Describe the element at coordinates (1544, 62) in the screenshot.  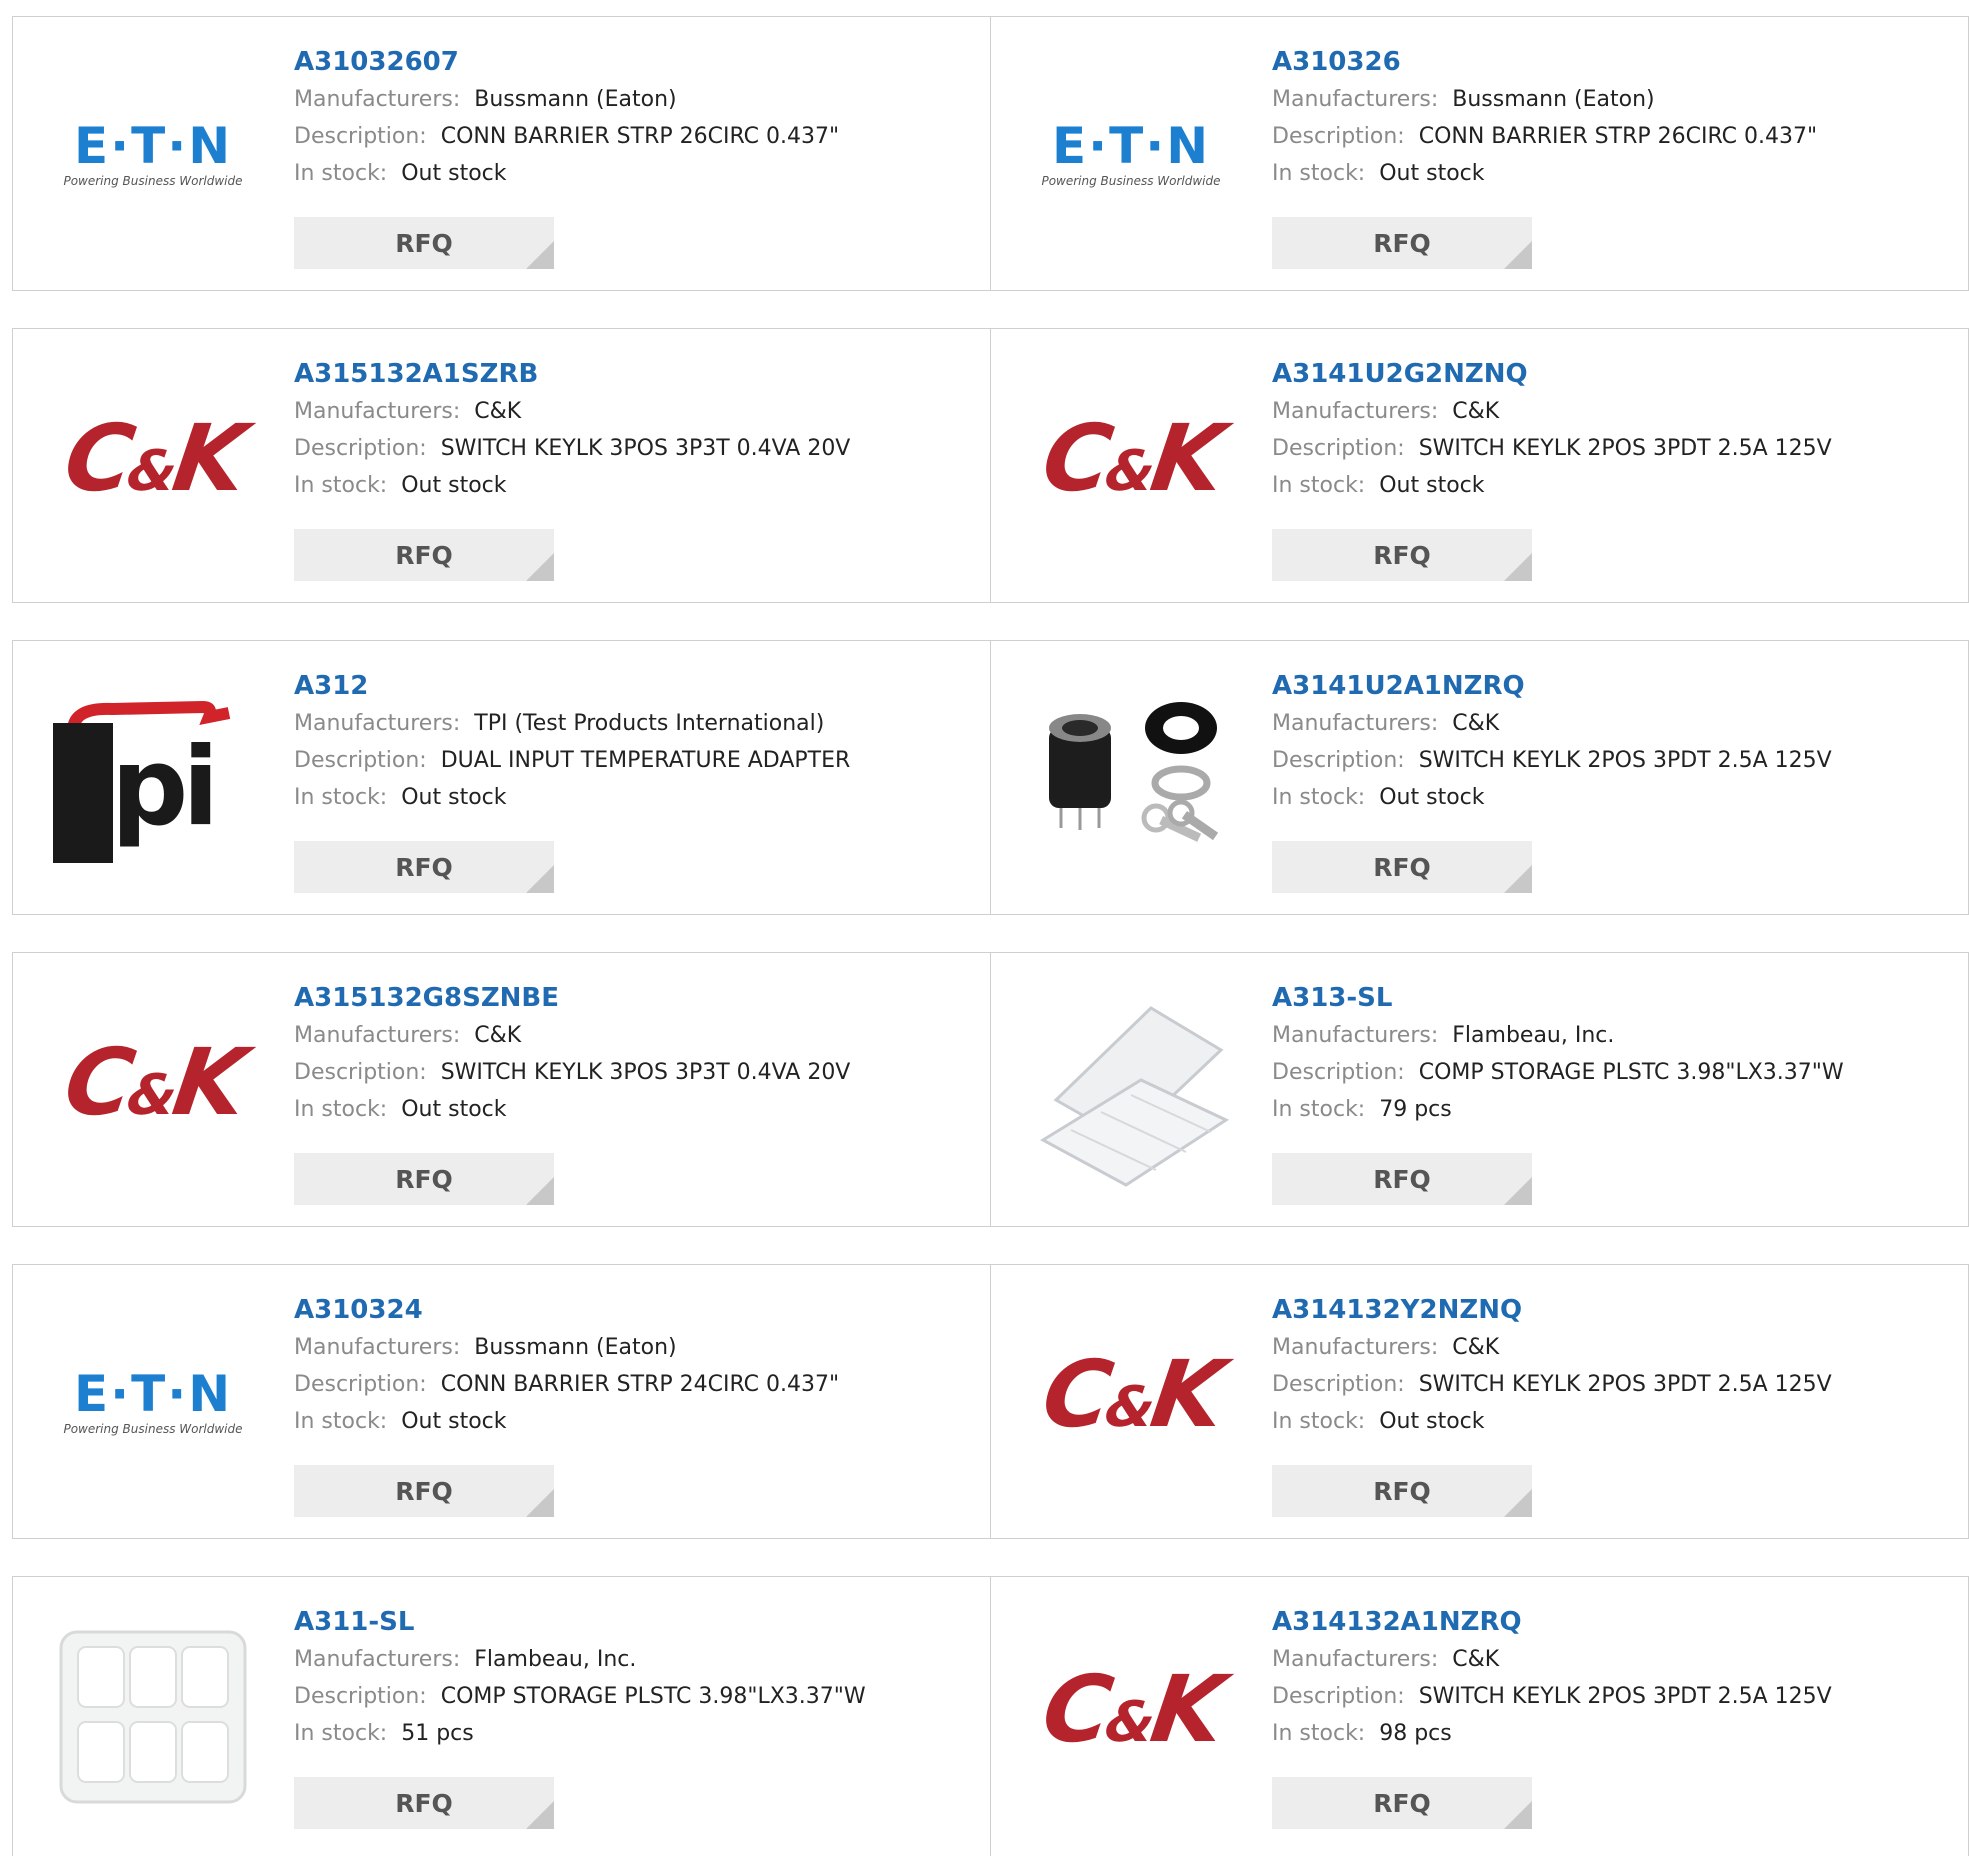
I see `part-number-link: A310326` at that location.